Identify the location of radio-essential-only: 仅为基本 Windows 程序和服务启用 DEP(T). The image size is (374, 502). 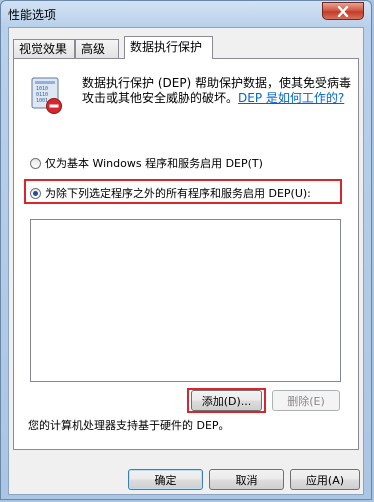
(146, 163).